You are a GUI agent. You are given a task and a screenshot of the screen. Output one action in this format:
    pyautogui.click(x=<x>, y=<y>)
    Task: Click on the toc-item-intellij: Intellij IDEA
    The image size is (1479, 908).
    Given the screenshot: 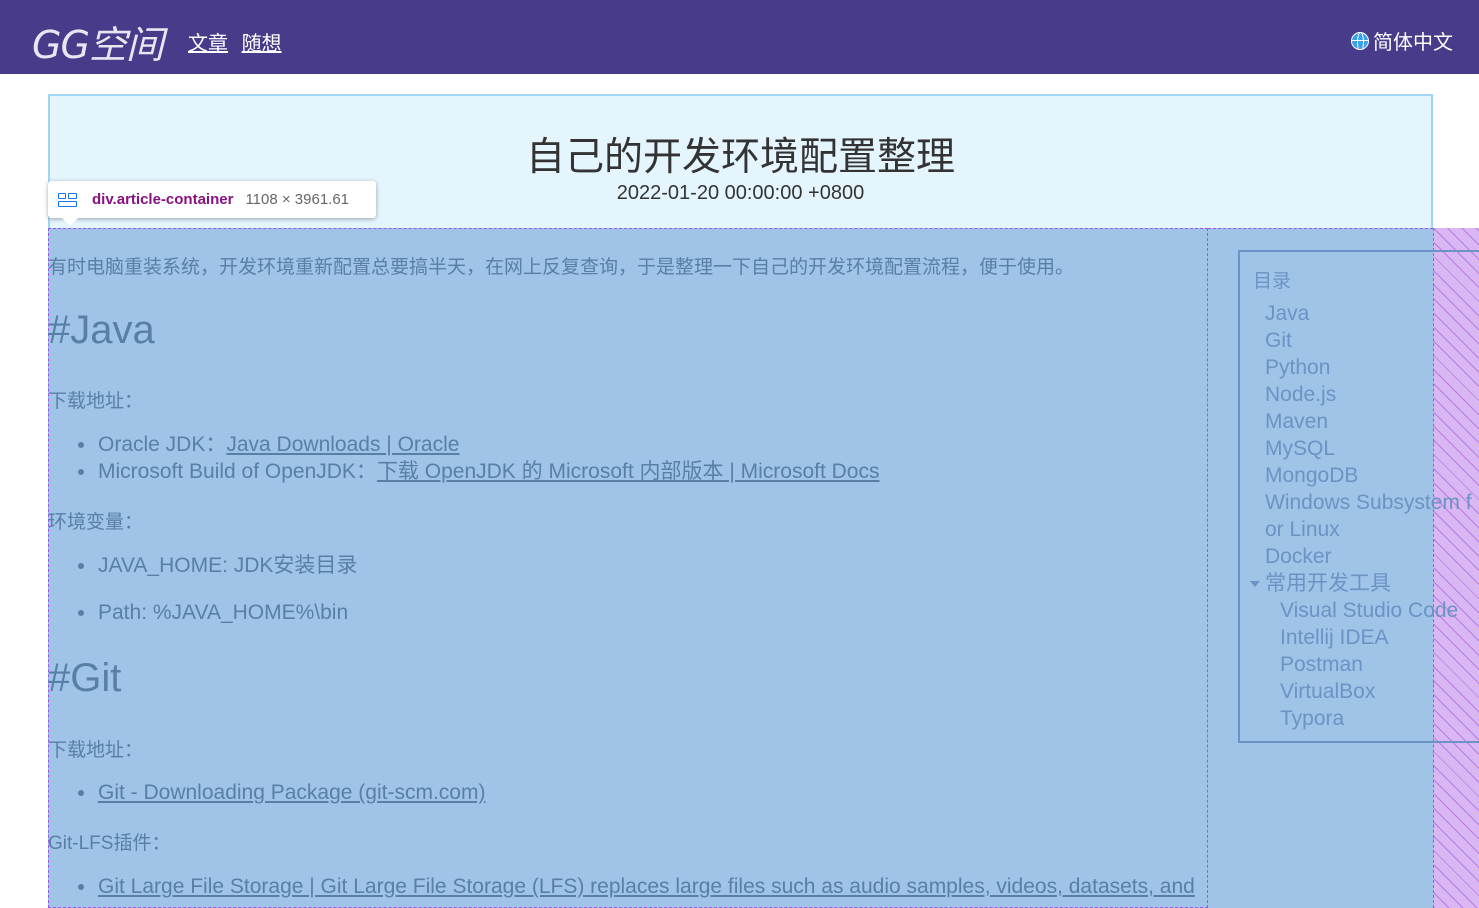 What is the action you would take?
    pyautogui.click(x=1368, y=637)
    